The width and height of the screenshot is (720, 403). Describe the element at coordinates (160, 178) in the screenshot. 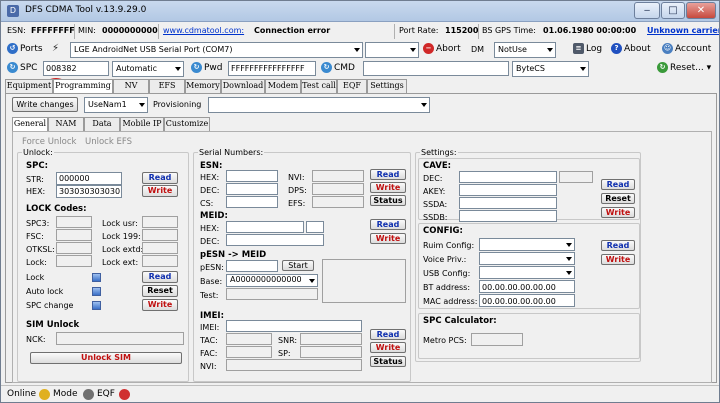

I see `spc-read-button: Read` at that location.